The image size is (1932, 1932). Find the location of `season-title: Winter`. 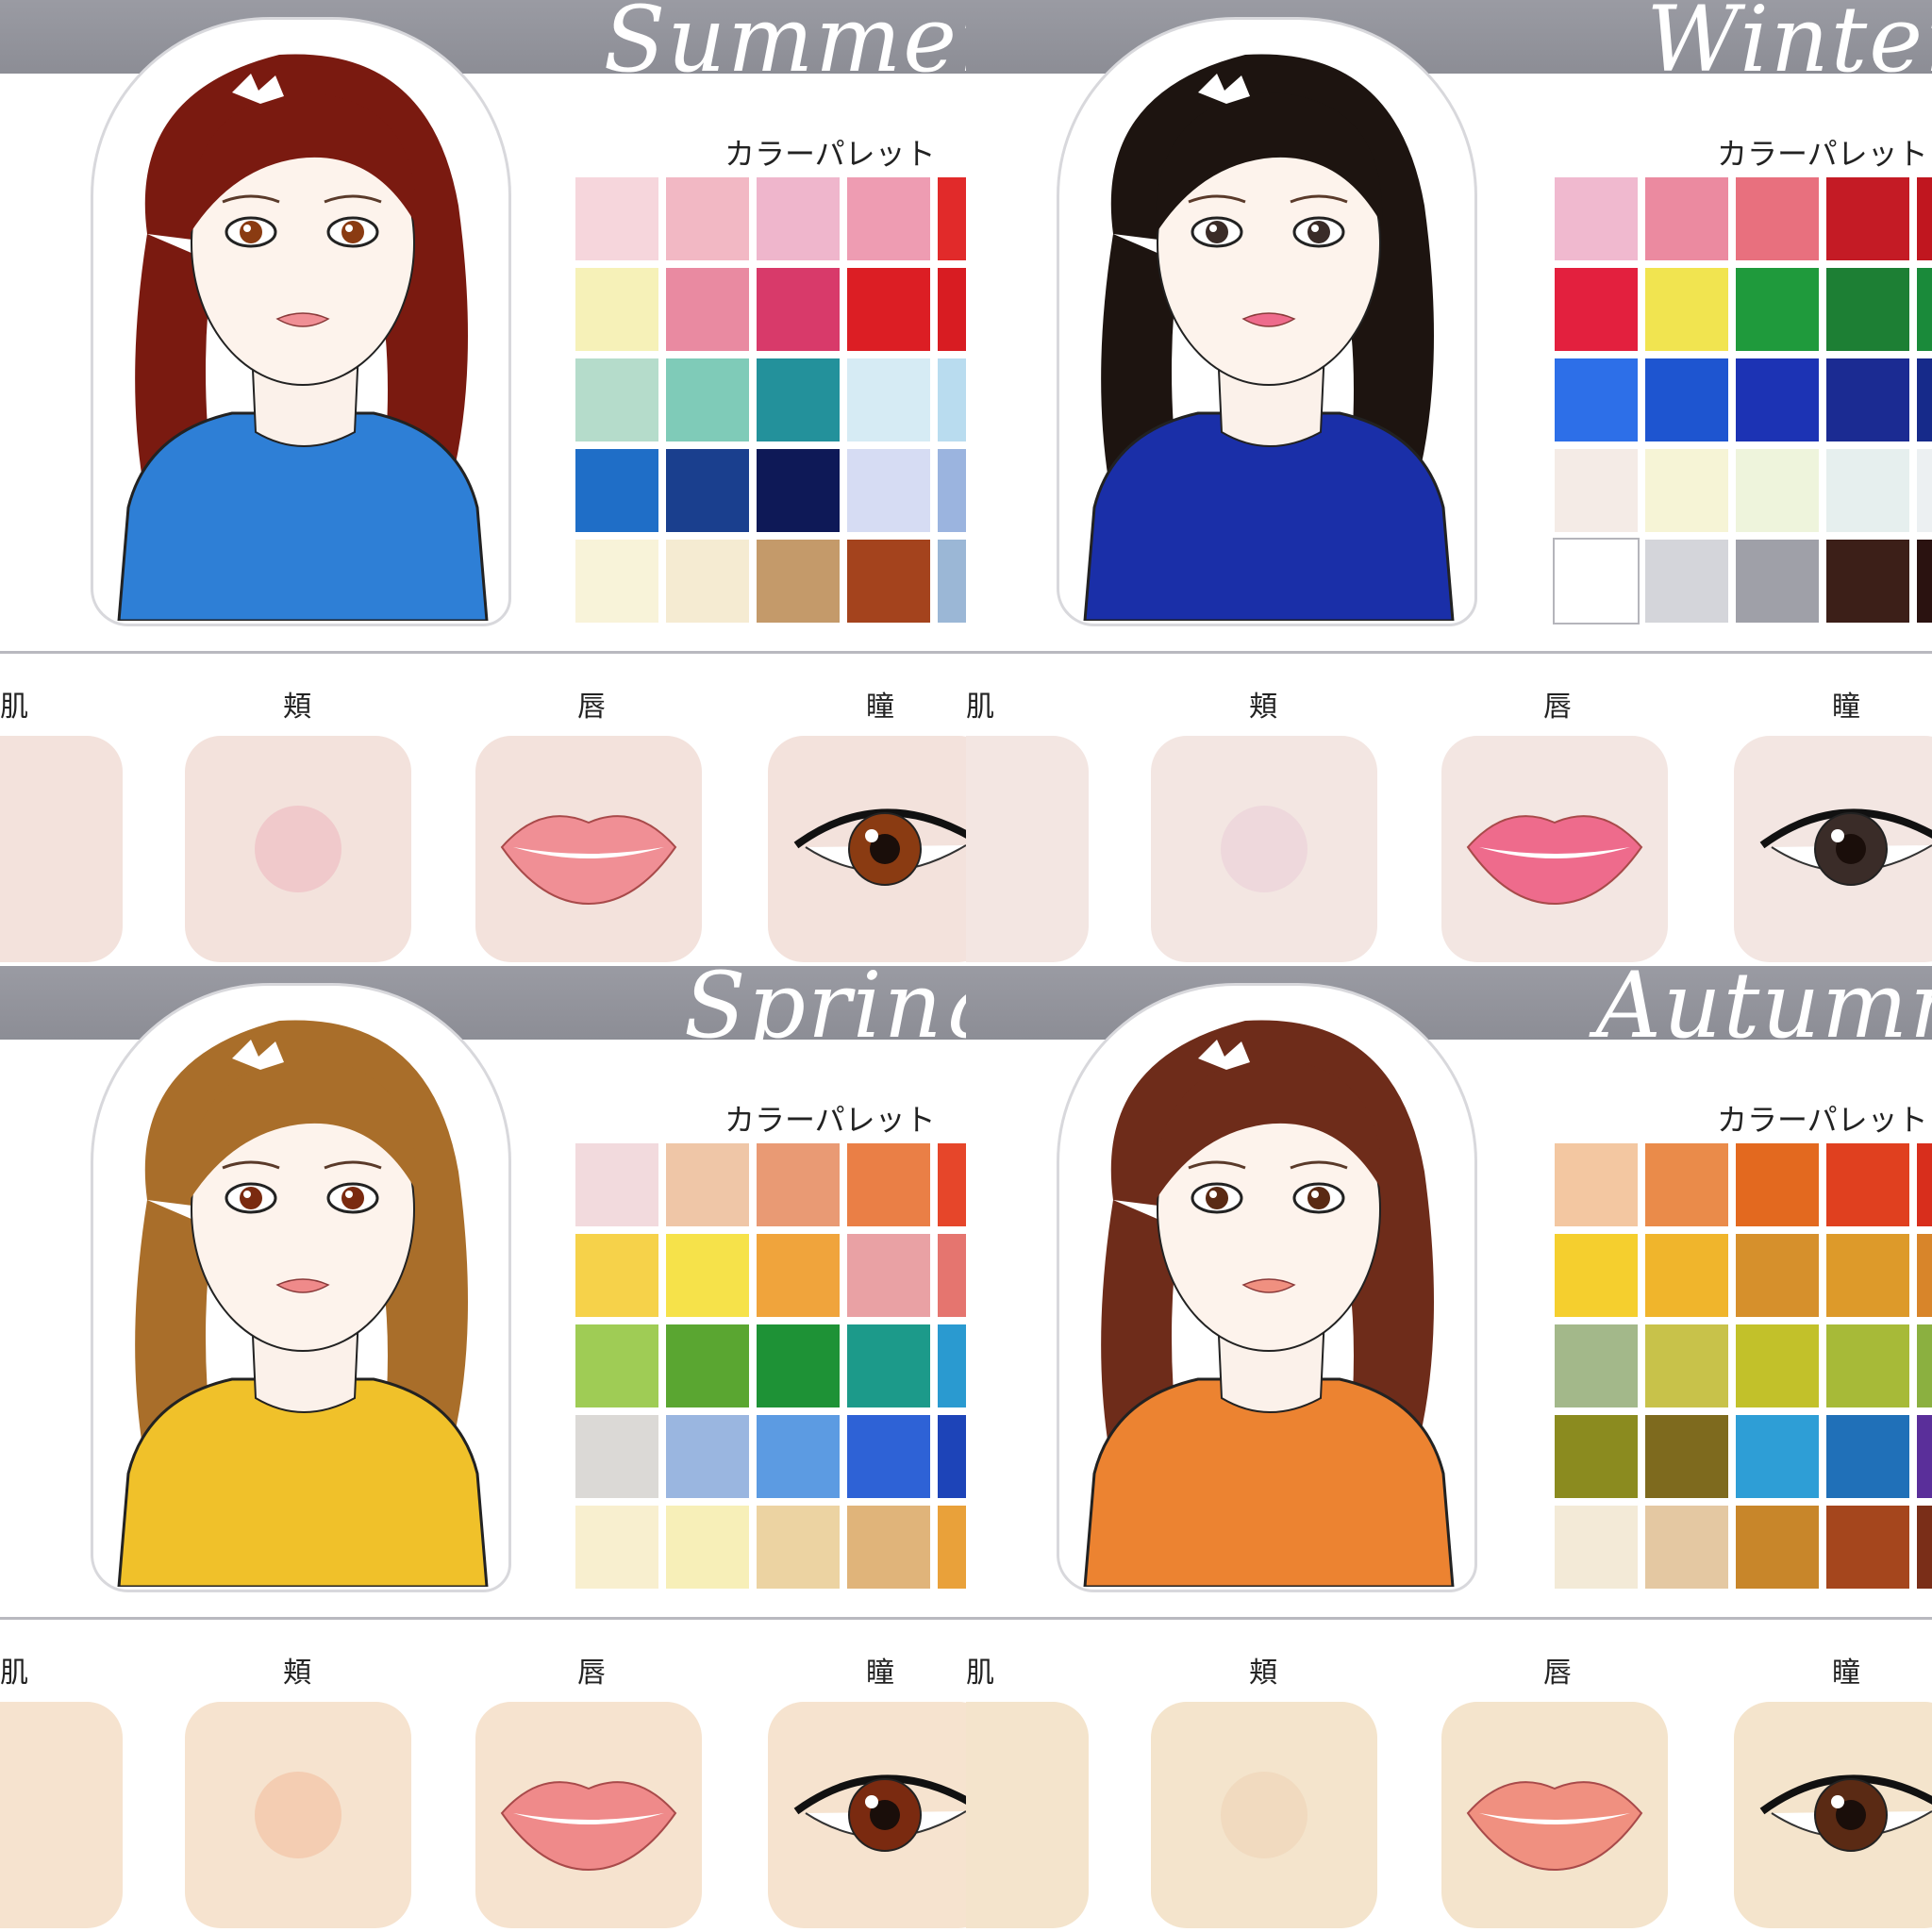

season-title: Winter is located at coordinates (1789, 46).